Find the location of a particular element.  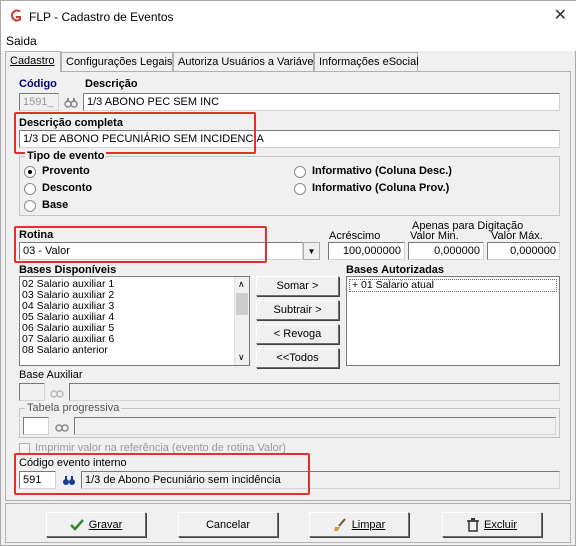

search-codigo-interno-button is located at coordinates (69, 480).